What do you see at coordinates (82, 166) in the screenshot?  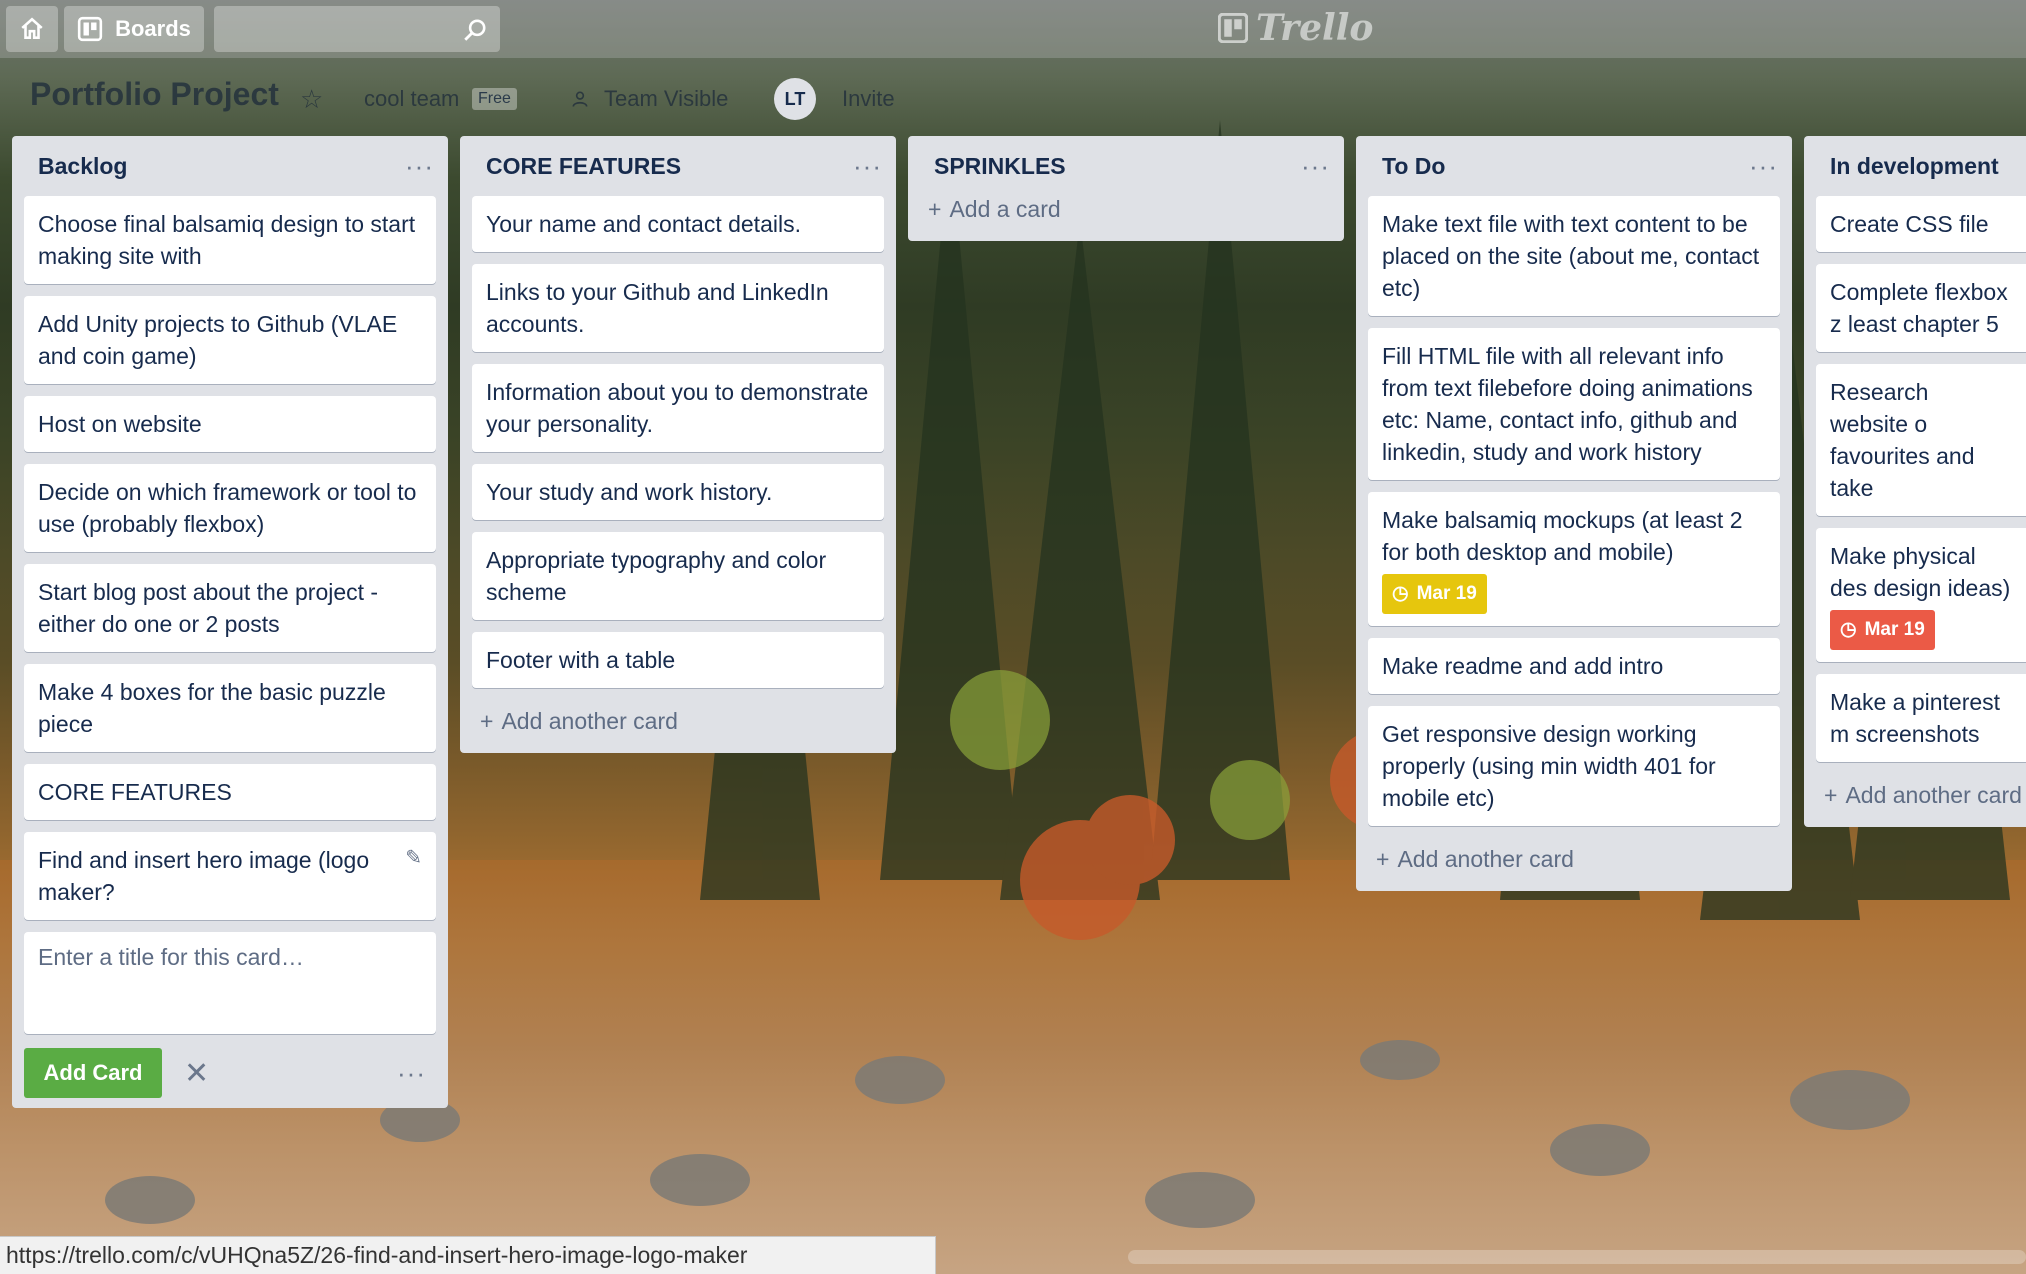 I see `list-title: Backlog` at bounding box center [82, 166].